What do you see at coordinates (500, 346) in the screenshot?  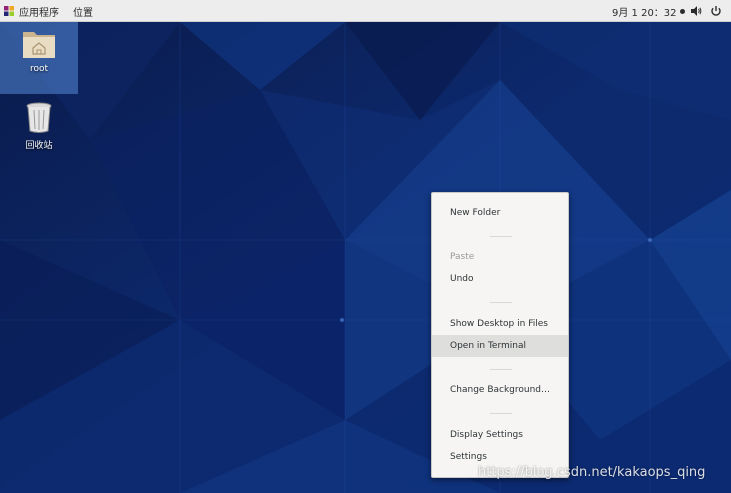 I see `menu-item-open-in-terminal: Open in Terminal` at bounding box center [500, 346].